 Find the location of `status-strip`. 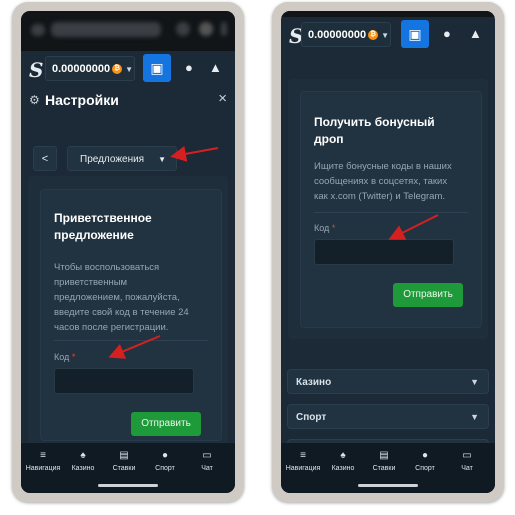

status-strip is located at coordinates (388, 14).